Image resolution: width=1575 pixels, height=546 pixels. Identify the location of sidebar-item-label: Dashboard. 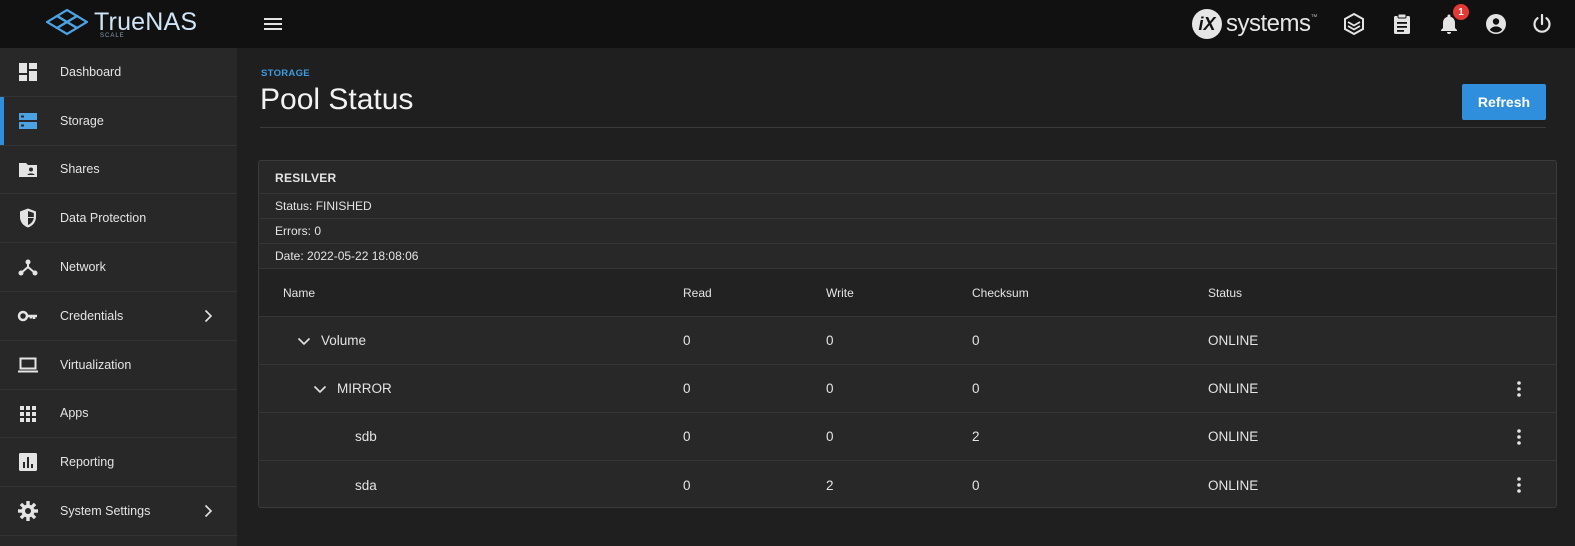
(91, 71).